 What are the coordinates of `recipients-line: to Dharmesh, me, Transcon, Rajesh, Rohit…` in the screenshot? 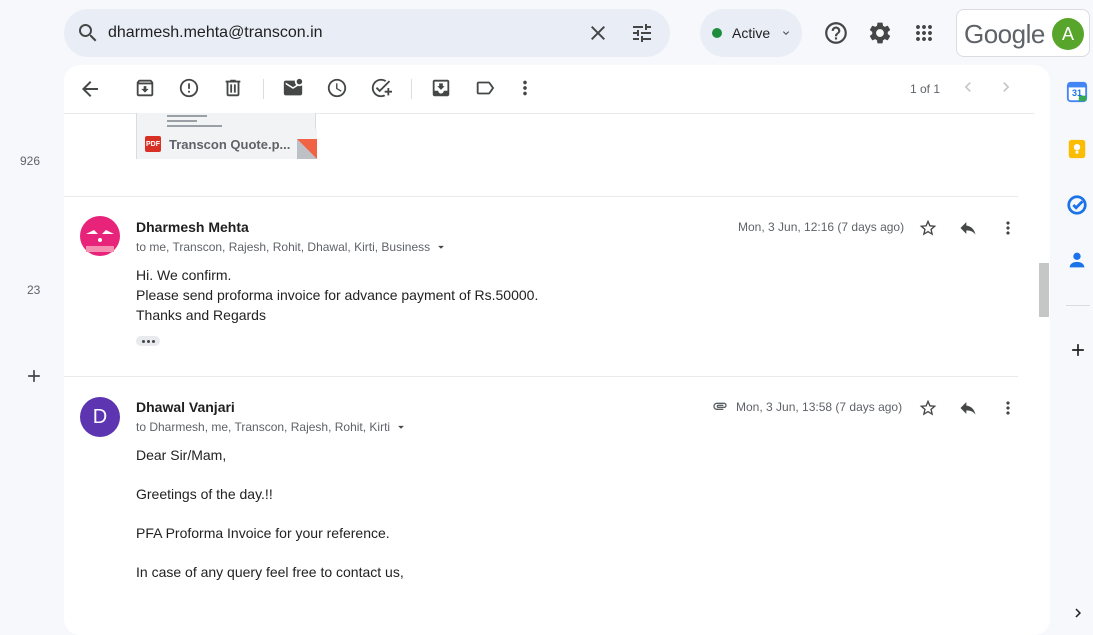 It's located at (272, 427).